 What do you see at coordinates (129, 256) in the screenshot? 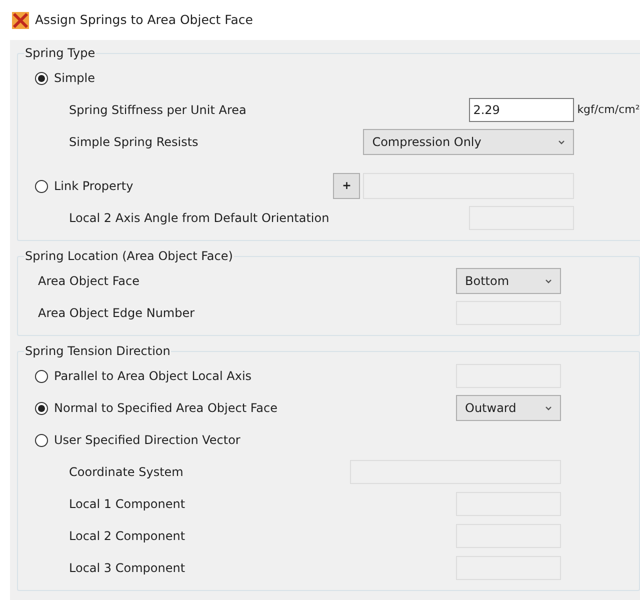
I see `group-title: Spring Location (Area Object Face)` at bounding box center [129, 256].